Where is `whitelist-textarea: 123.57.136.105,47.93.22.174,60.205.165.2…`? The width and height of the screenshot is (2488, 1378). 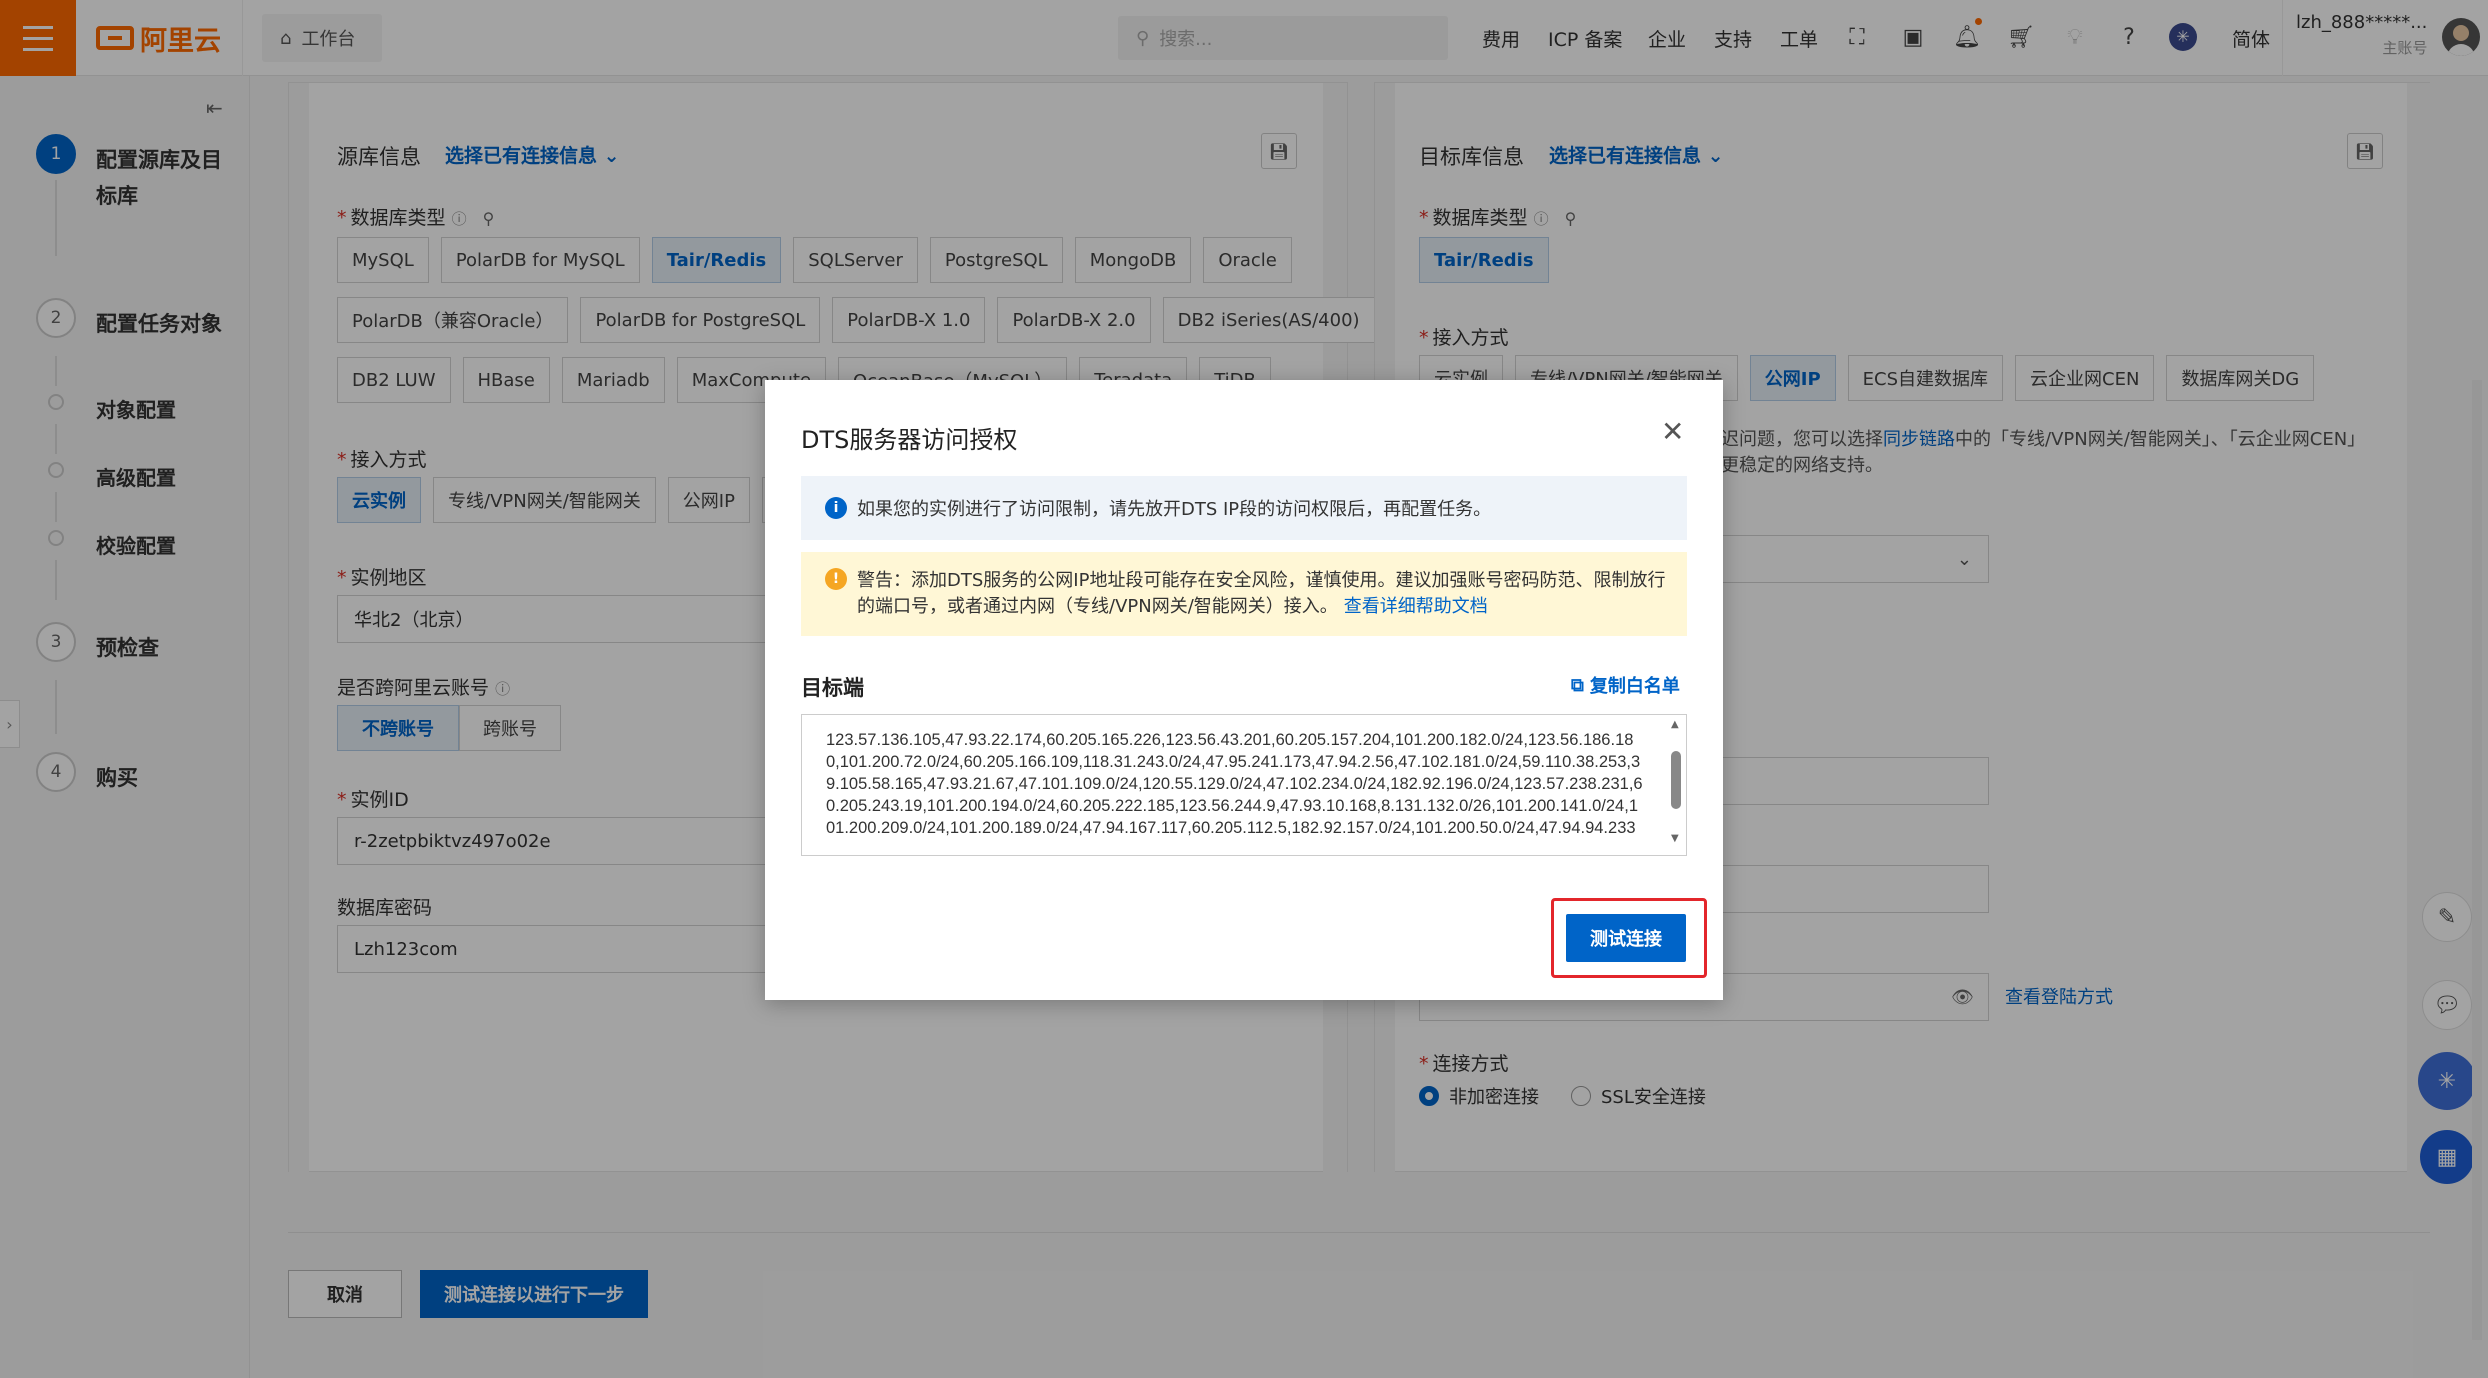 whitelist-textarea: 123.57.136.105,47.93.22.174,60.205.165.2… is located at coordinates (1244, 785).